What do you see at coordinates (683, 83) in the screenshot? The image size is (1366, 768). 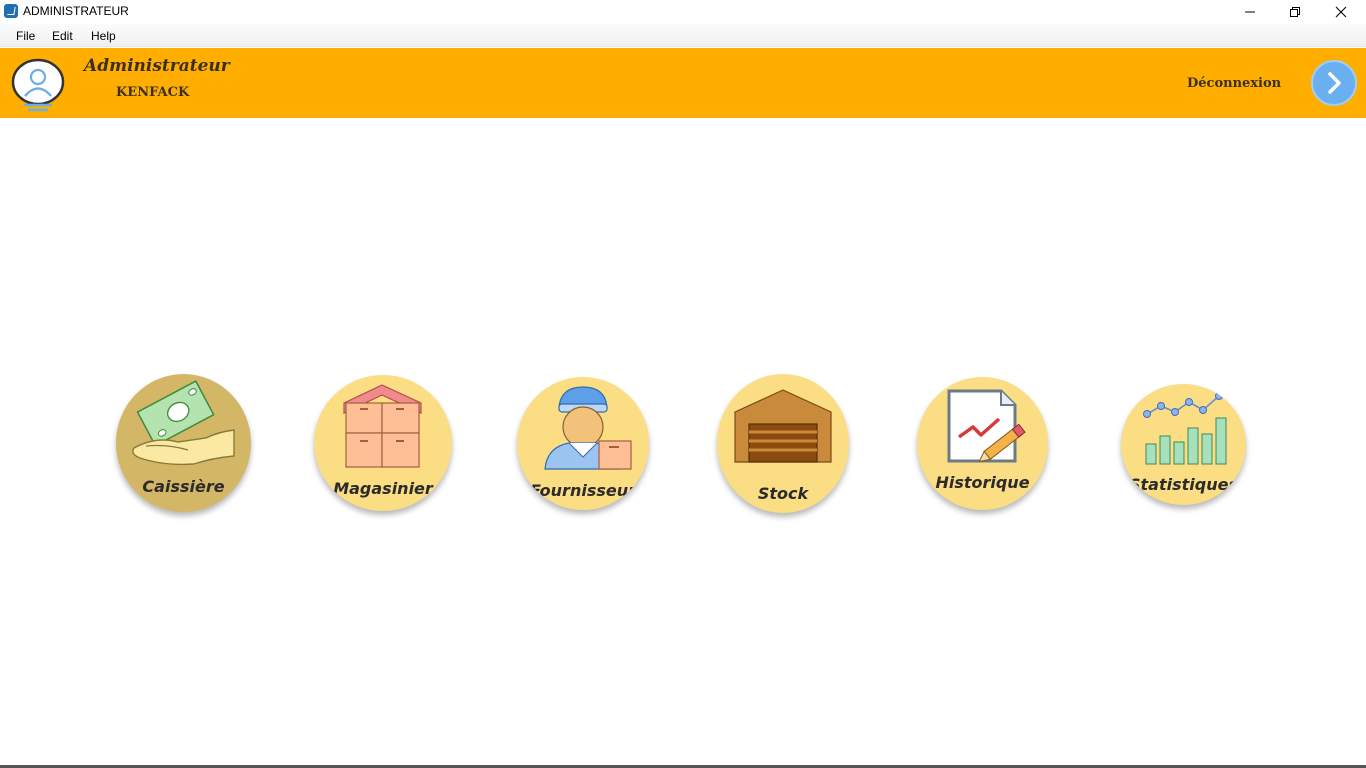 I see `user-header: Administrateur KENFACK Déconnexion` at bounding box center [683, 83].